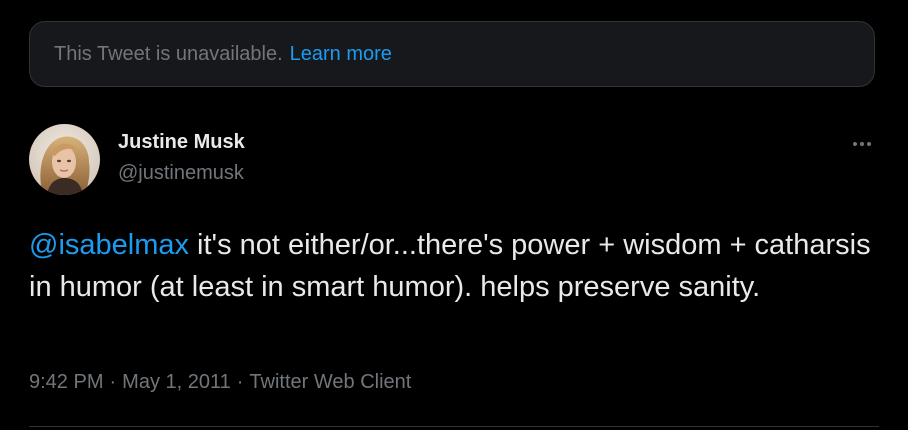  I want to click on tweet-time: 9:42 PM, so click(66, 382).